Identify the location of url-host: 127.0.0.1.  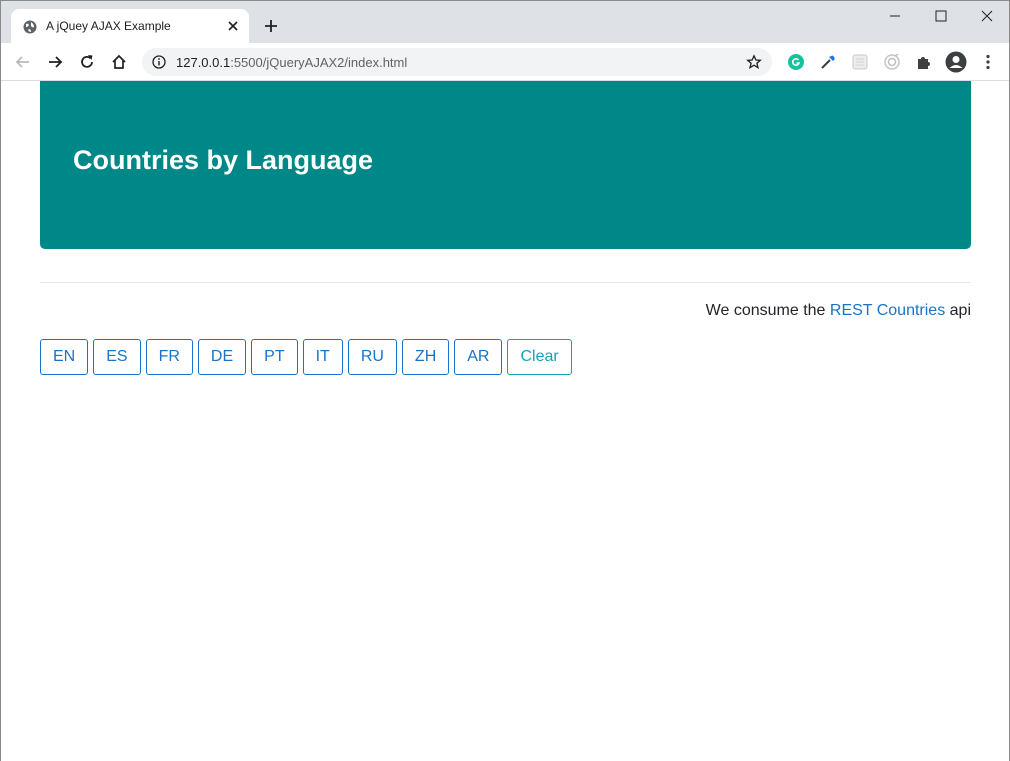
(203, 62).